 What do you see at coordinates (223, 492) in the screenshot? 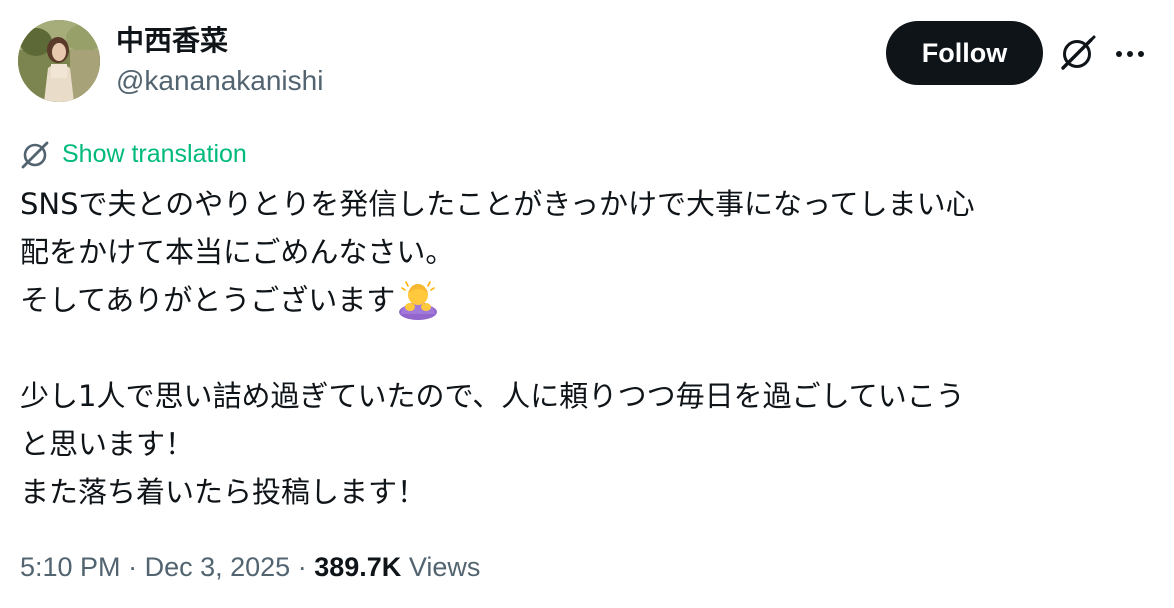
I see `post-line: また落ち着いたら投稿します！` at bounding box center [223, 492].